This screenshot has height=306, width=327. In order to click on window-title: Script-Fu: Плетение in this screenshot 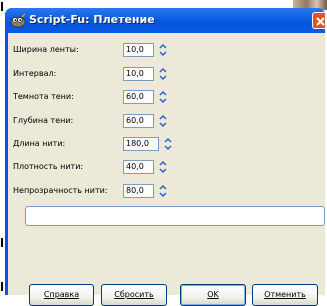, I will do `click(92, 19)`.